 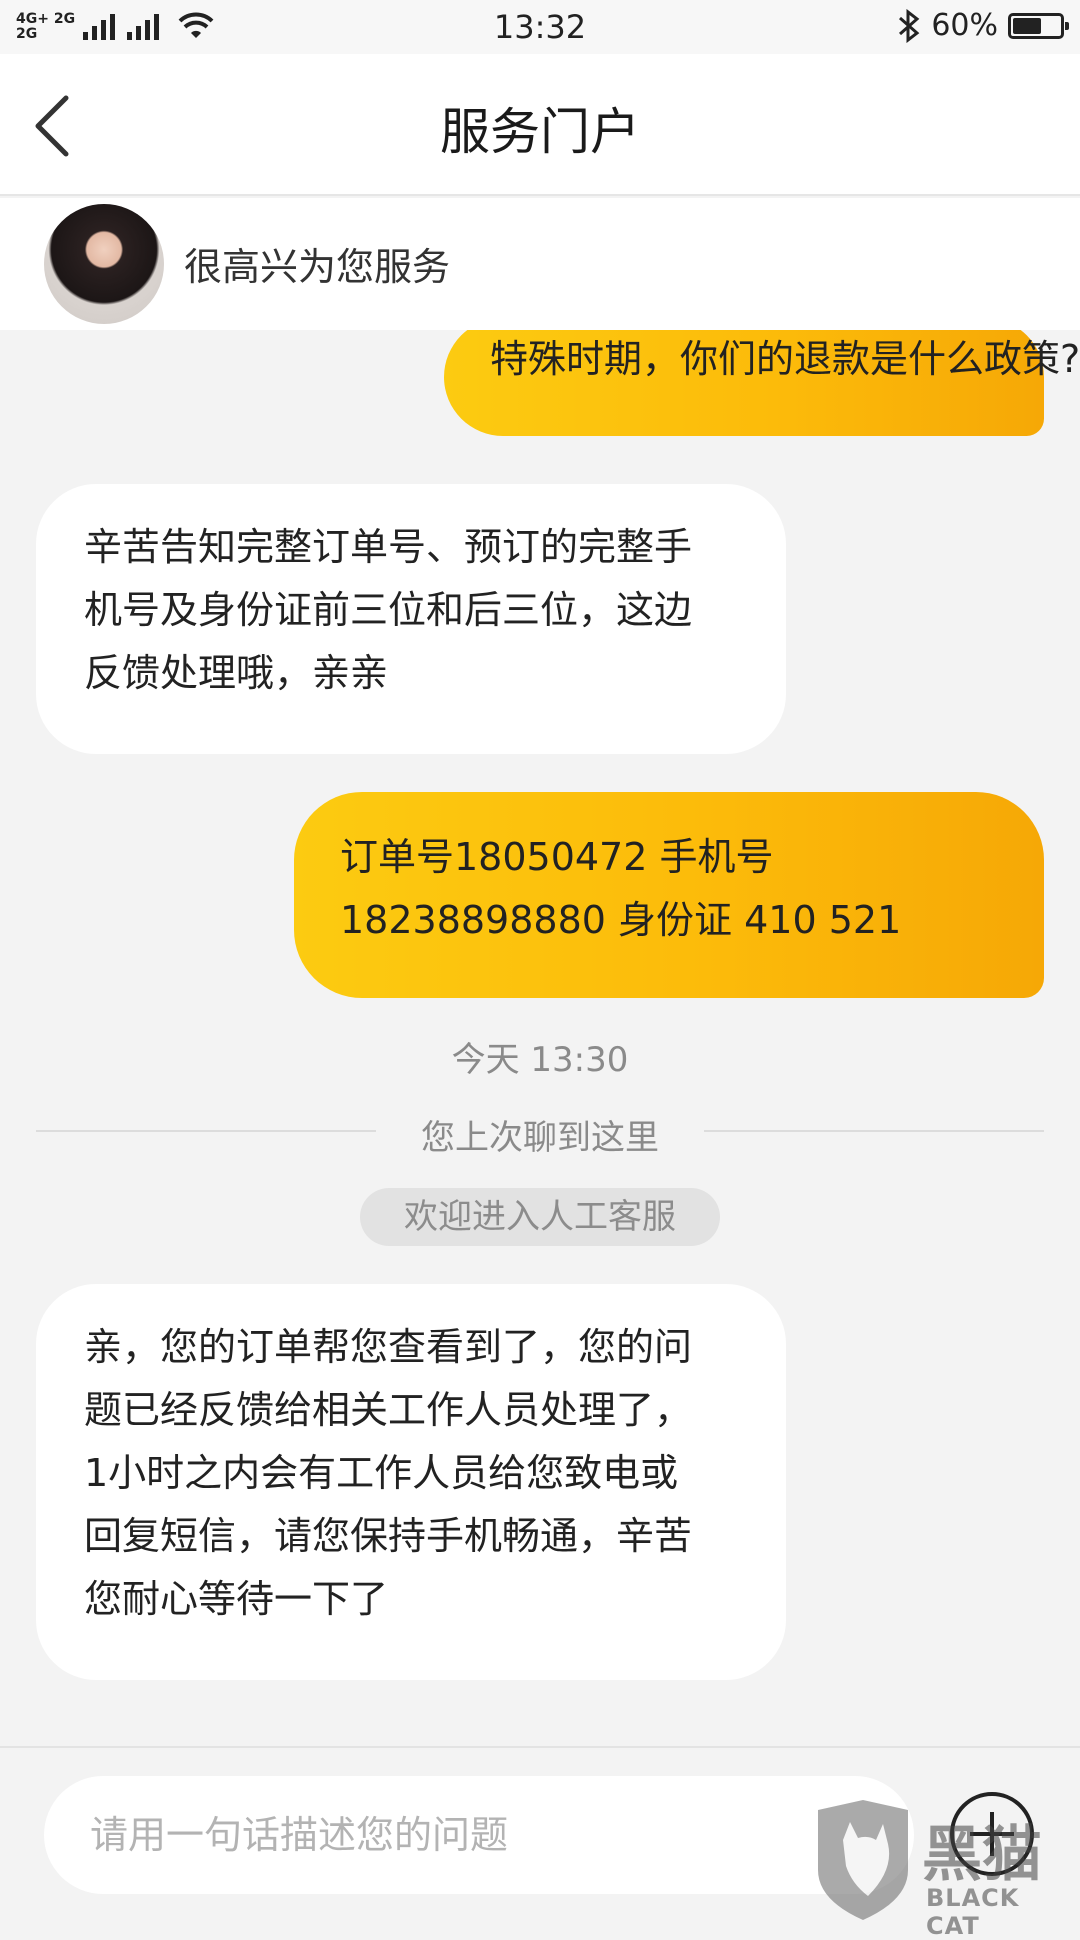 What do you see at coordinates (785, 359) in the screenshot?
I see `message-line: 特殊时期，你们的退款是什么政策?` at bounding box center [785, 359].